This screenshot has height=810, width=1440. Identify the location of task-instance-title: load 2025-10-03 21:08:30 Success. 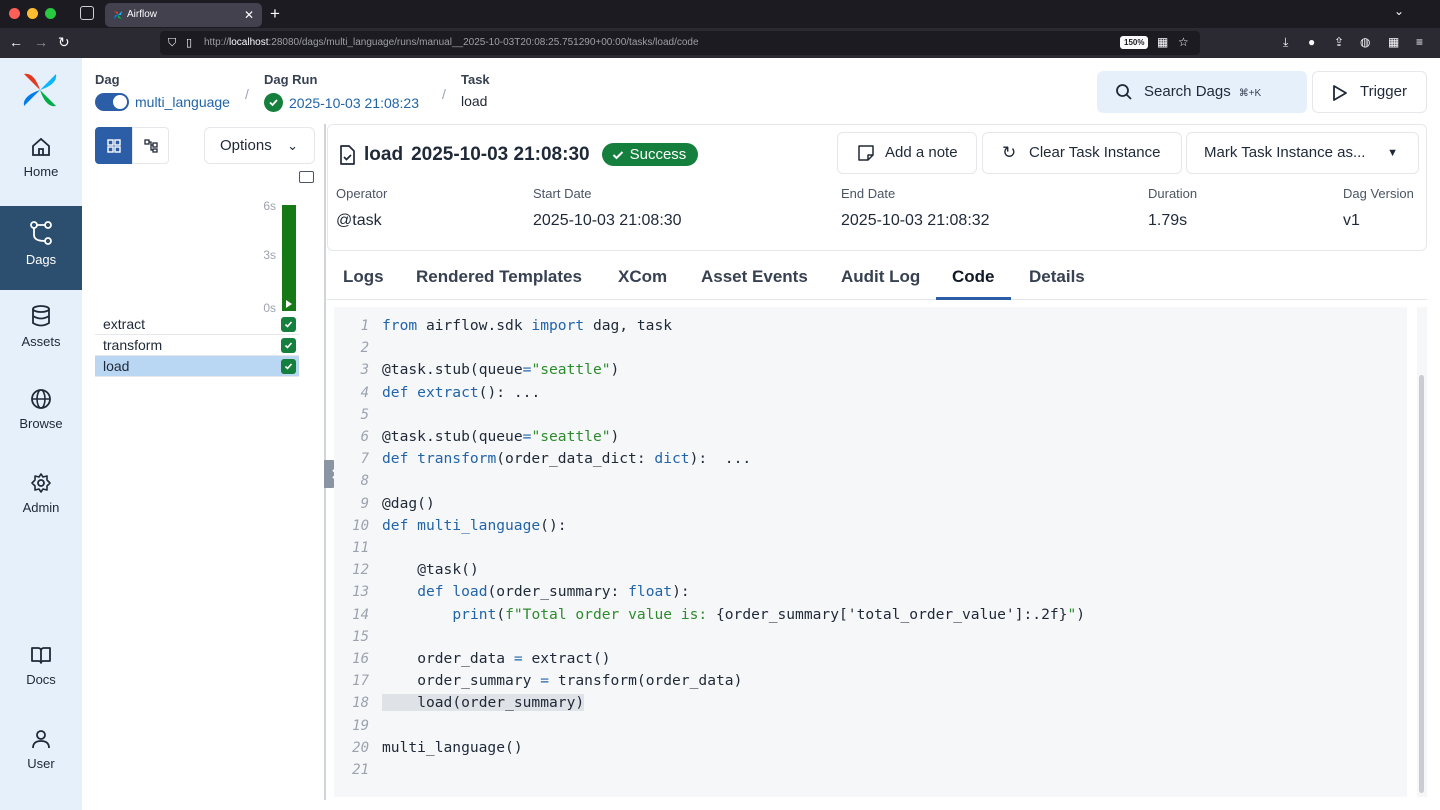
(518, 154).